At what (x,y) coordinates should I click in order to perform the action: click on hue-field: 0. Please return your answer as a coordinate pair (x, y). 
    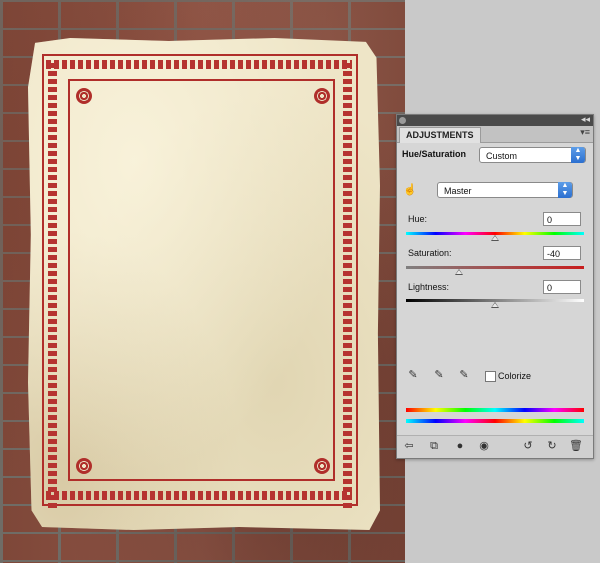
    Looking at the image, I should click on (562, 219).